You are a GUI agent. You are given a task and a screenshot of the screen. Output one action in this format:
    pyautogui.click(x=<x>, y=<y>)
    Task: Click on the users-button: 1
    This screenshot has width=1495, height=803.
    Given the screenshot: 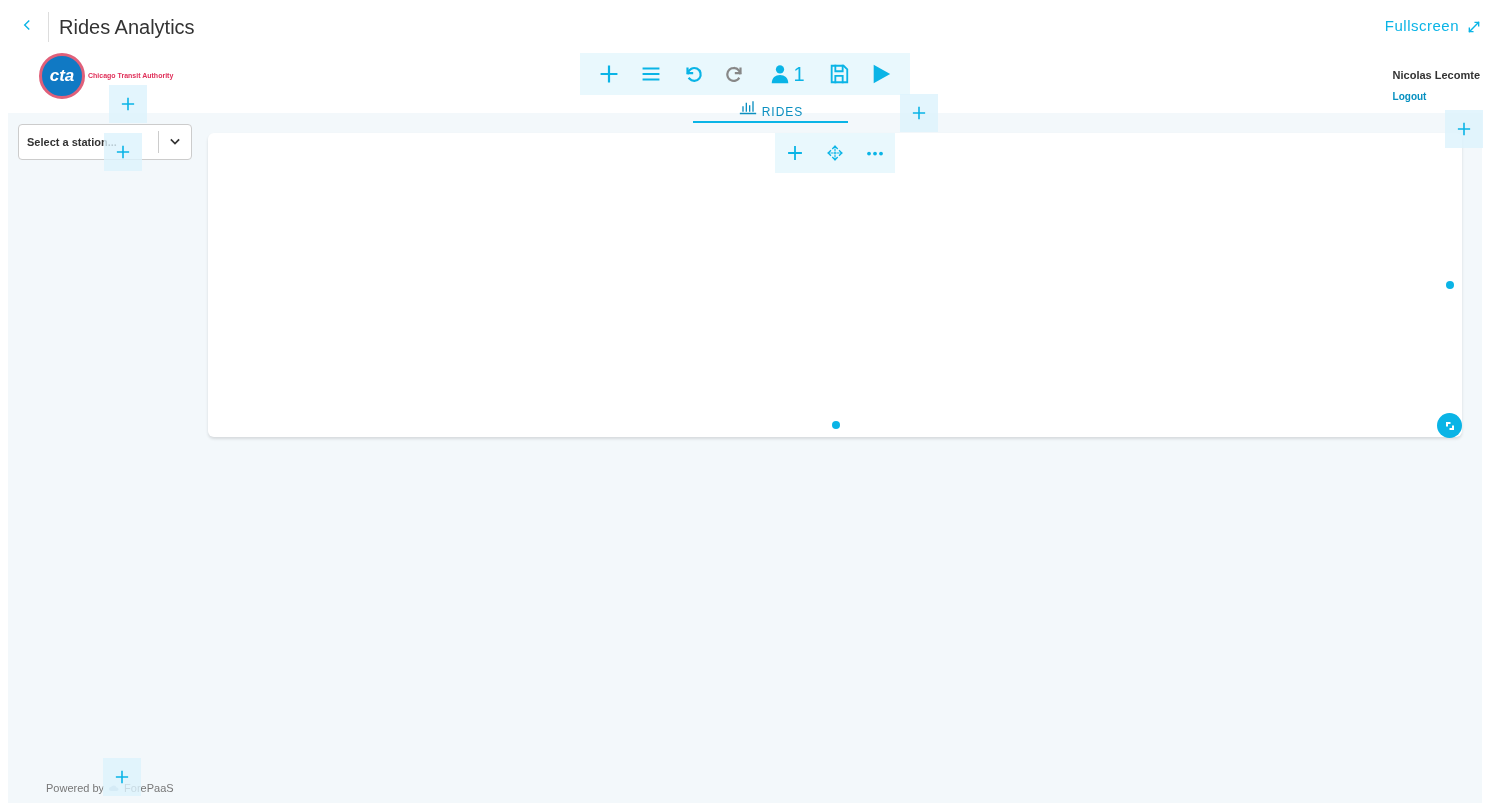 What is the action you would take?
    pyautogui.click(x=787, y=74)
    